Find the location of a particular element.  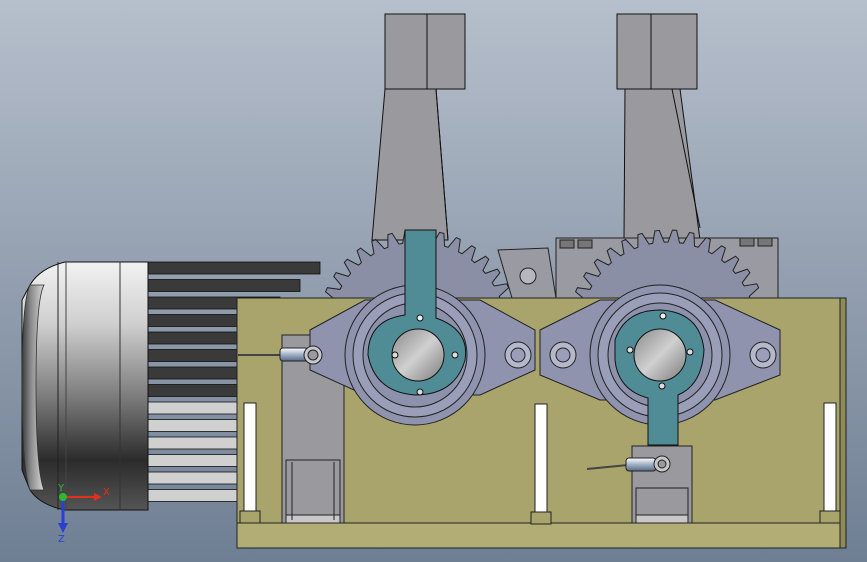

motor-end-cap is located at coordinates (85, 386).